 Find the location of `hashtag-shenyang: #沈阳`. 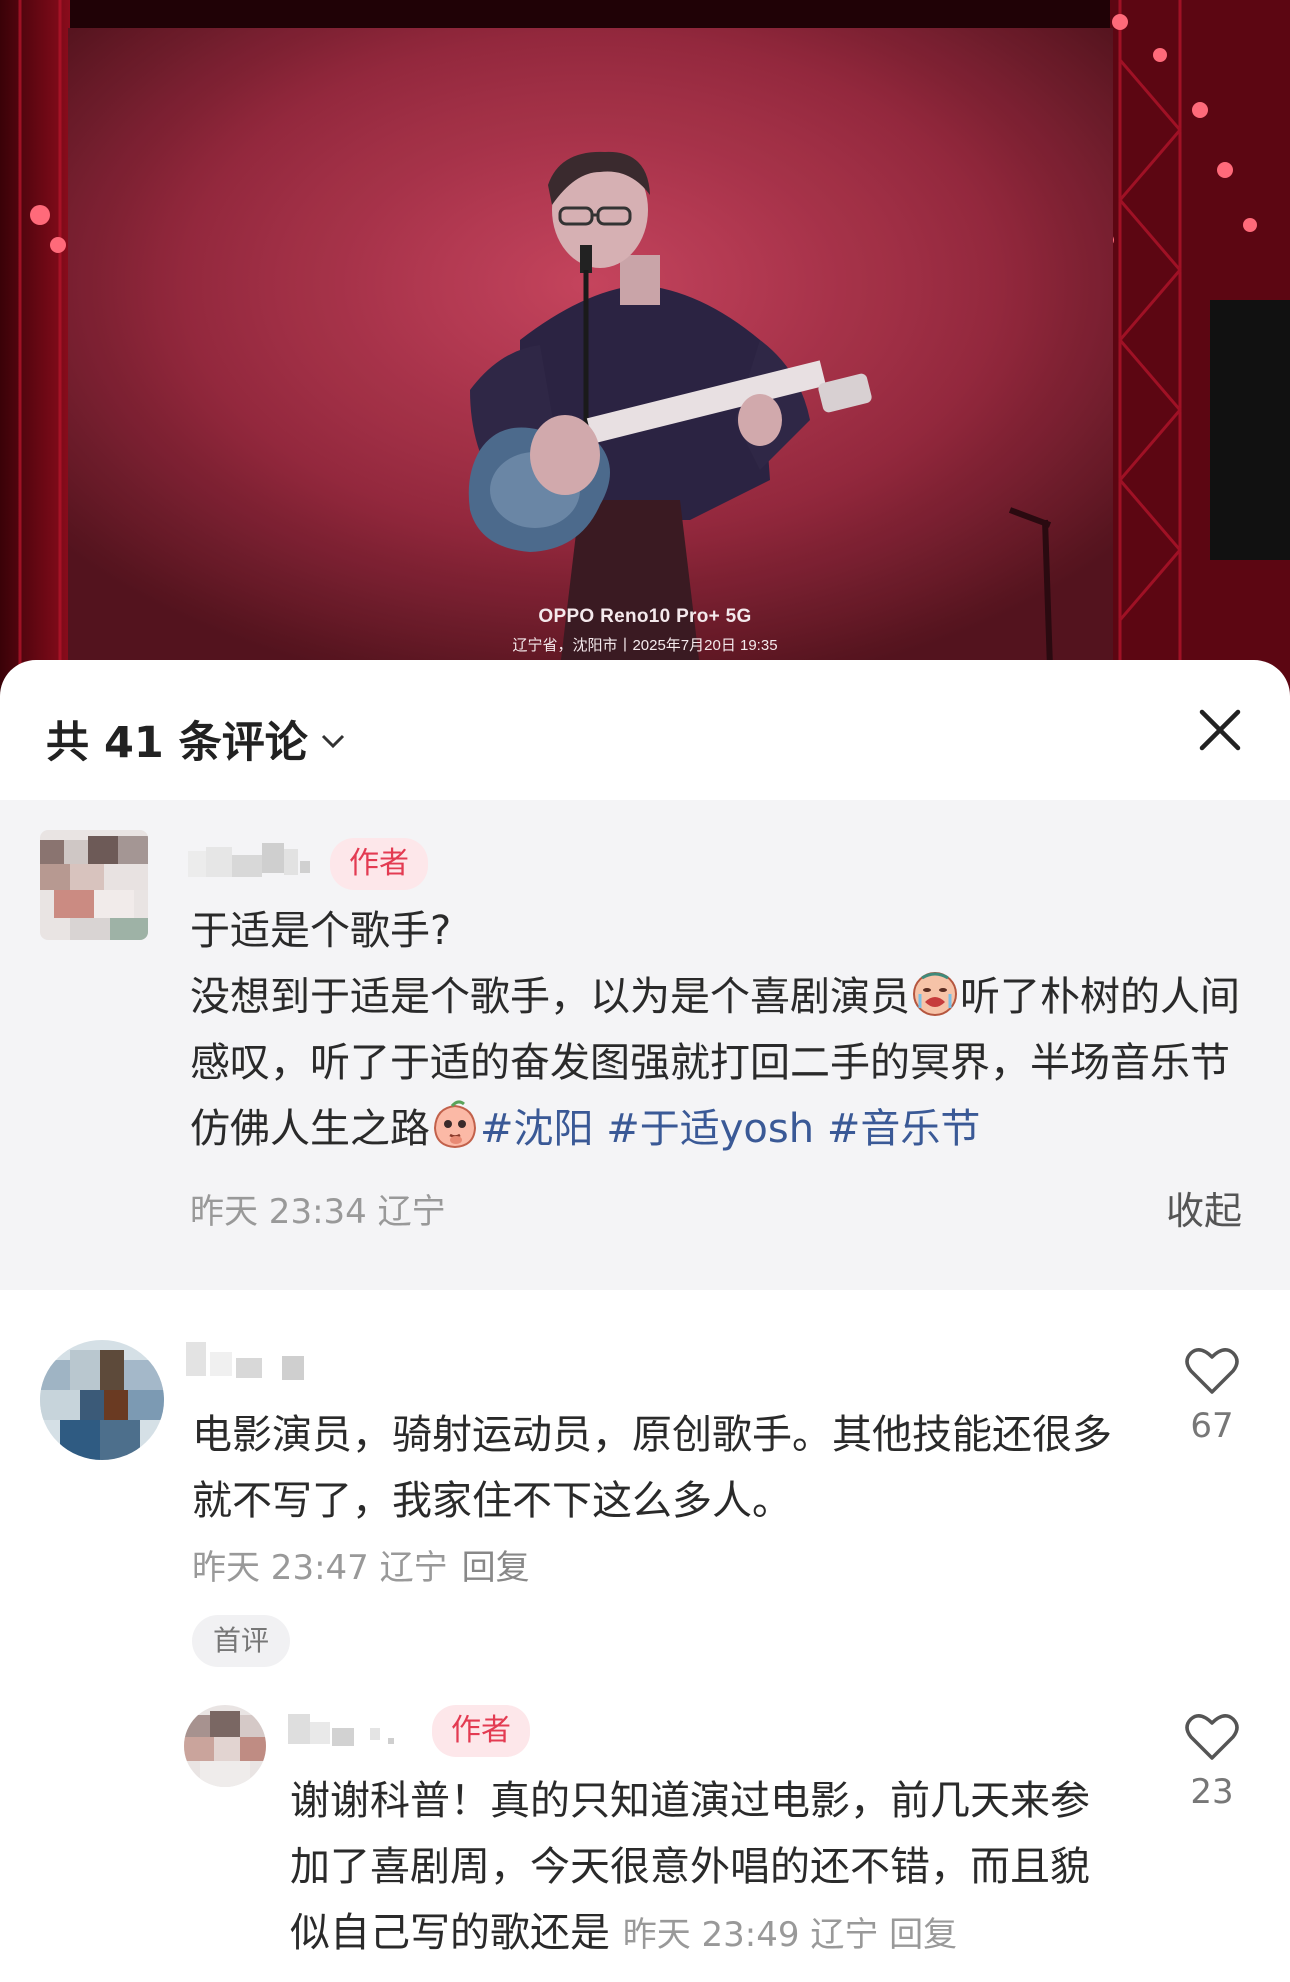

hashtag-shenyang: #沈阳 is located at coordinates (537, 1129).